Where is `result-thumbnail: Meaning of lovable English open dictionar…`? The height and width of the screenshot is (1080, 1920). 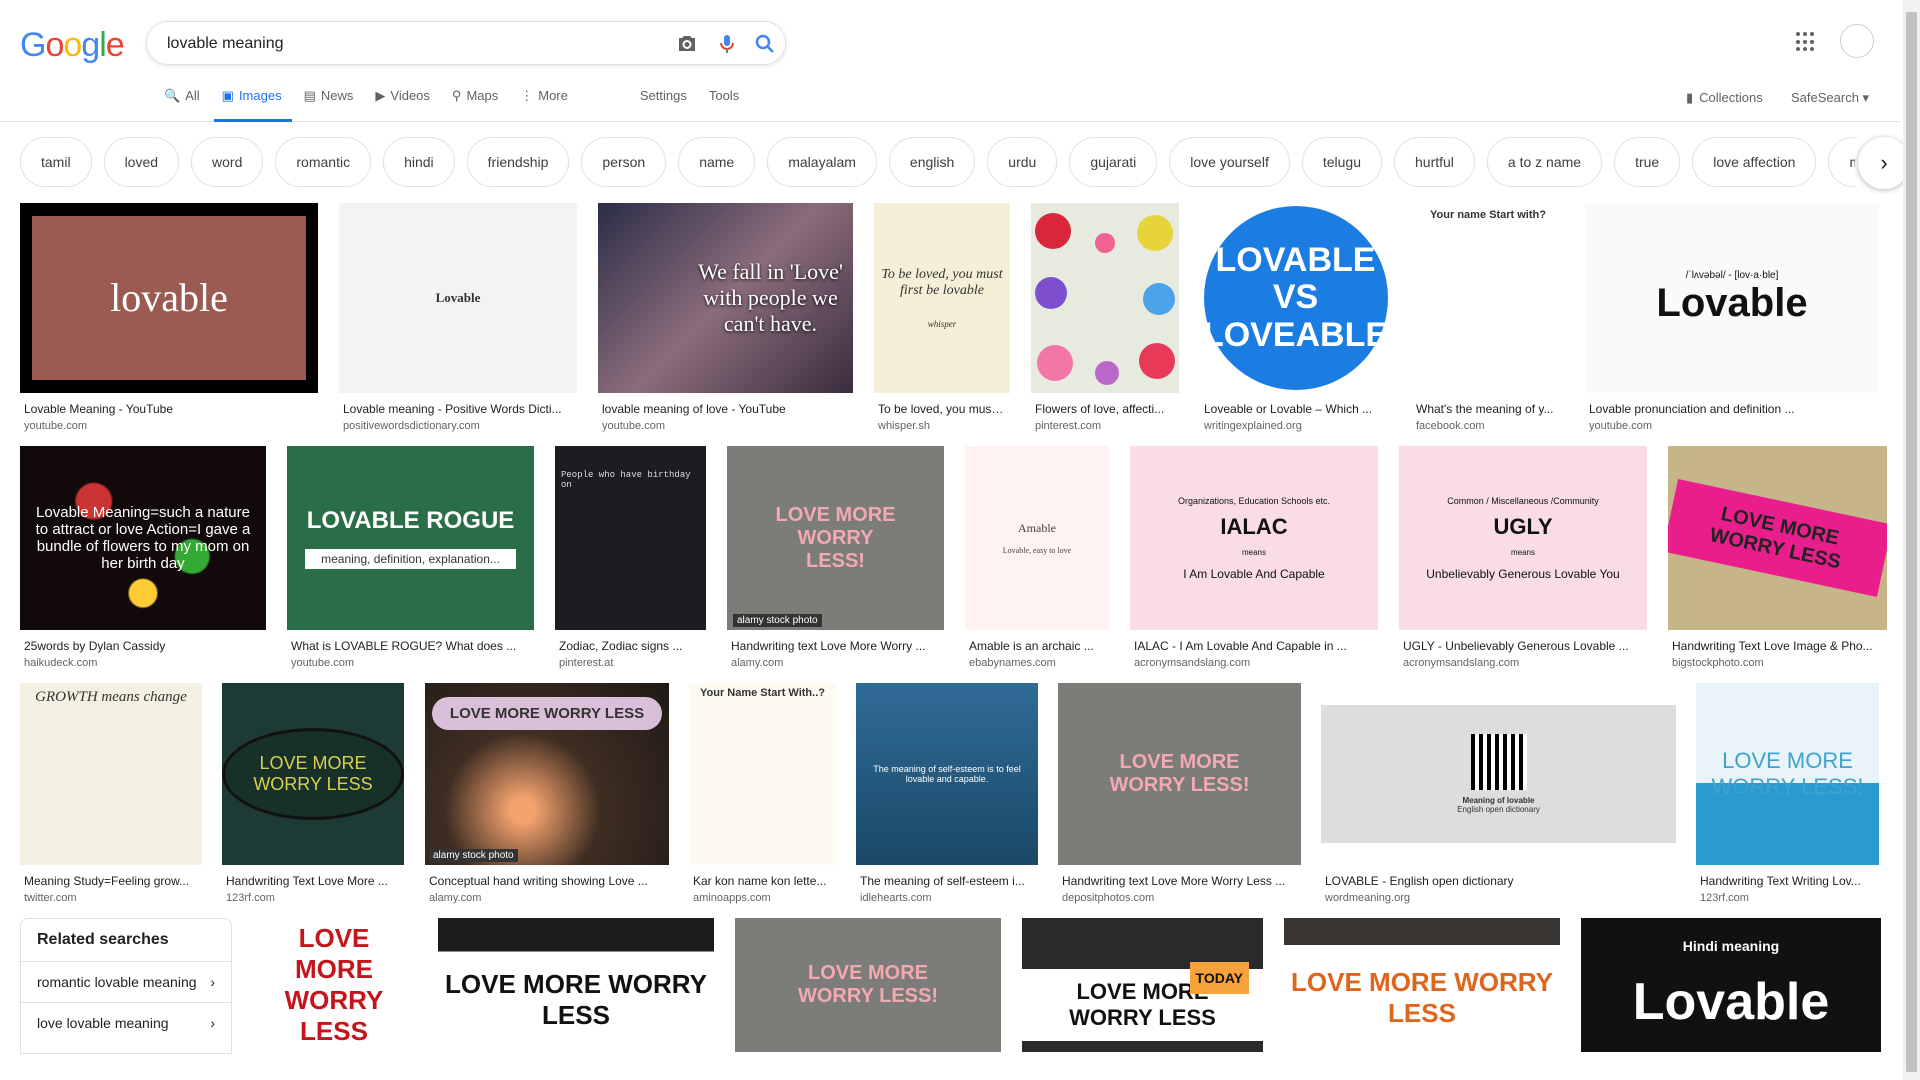
result-thumbnail: Meaning of lovable English open dictionar… is located at coordinates (1498, 774).